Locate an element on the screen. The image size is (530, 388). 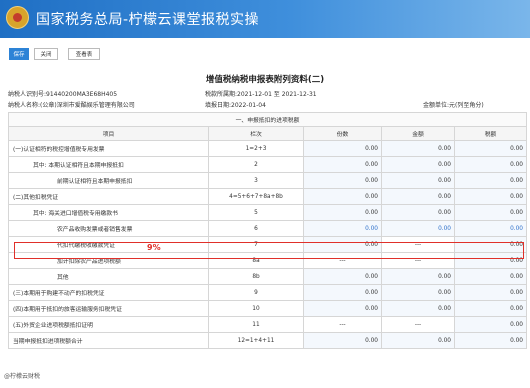
row-item: (三)本期用于购建不动产的扣税凭证 is located at coordinates (108, 292).